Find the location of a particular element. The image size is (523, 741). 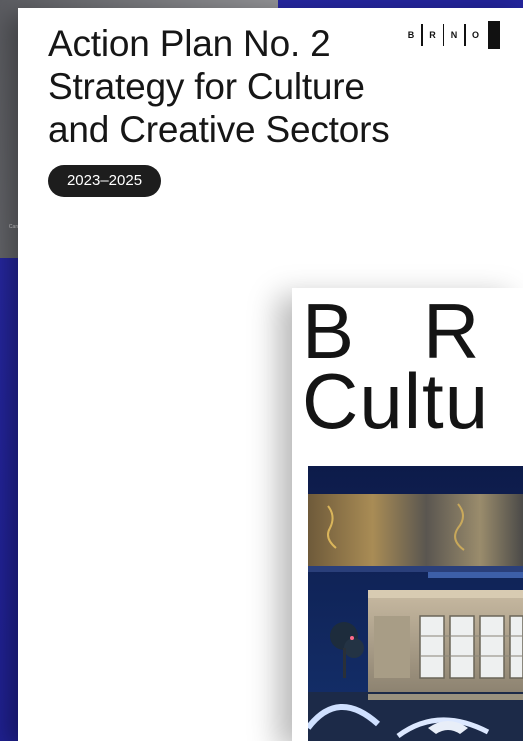

title-line: Strategy for Culture is located at coordinates (206, 86).